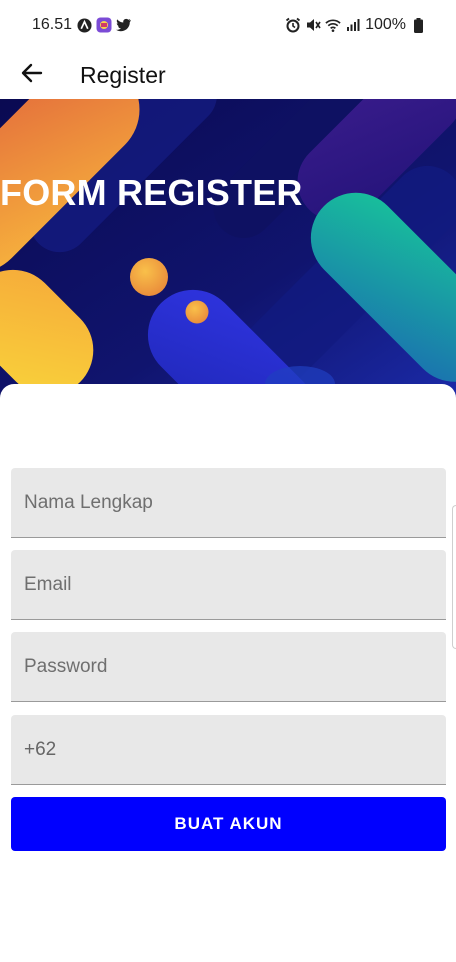 The height and width of the screenshot is (962, 456). Describe the element at coordinates (228, 824) in the screenshot. I see `create-account-button: BUAT AKUN` at that location.